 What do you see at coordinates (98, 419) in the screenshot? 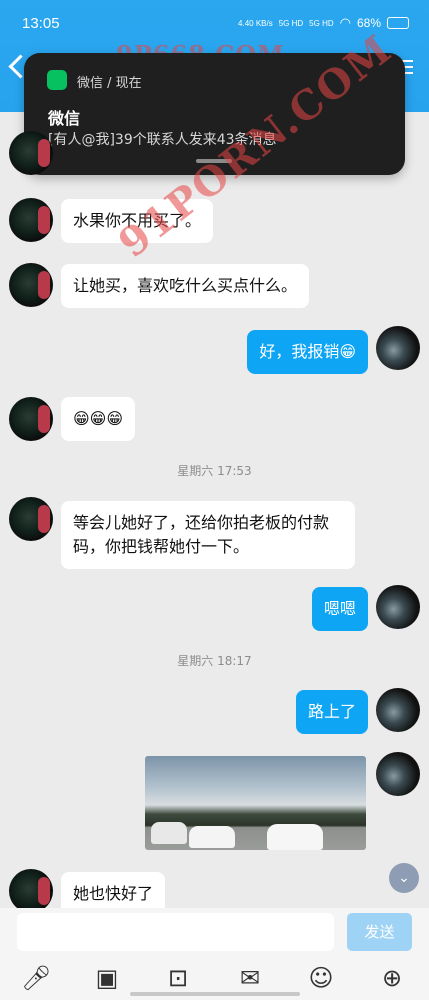
I see `message-bubble: 😁😁😁` at bounding box center [98, 419].